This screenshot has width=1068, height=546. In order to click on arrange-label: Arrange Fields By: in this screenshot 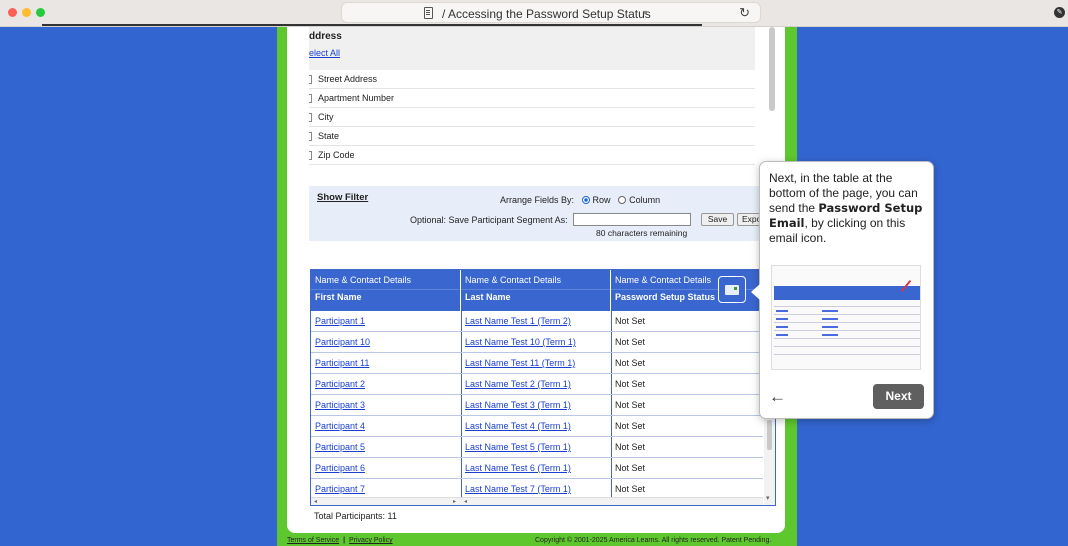, I will do `click(537, 200)`.